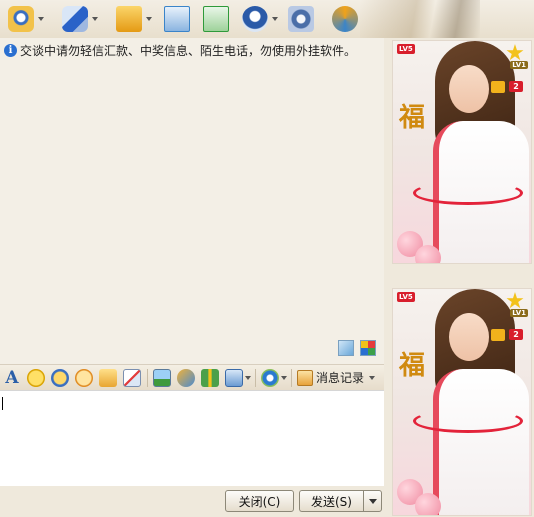  I want to click on format-toolbar: A 消息记录, so click(192, 377).